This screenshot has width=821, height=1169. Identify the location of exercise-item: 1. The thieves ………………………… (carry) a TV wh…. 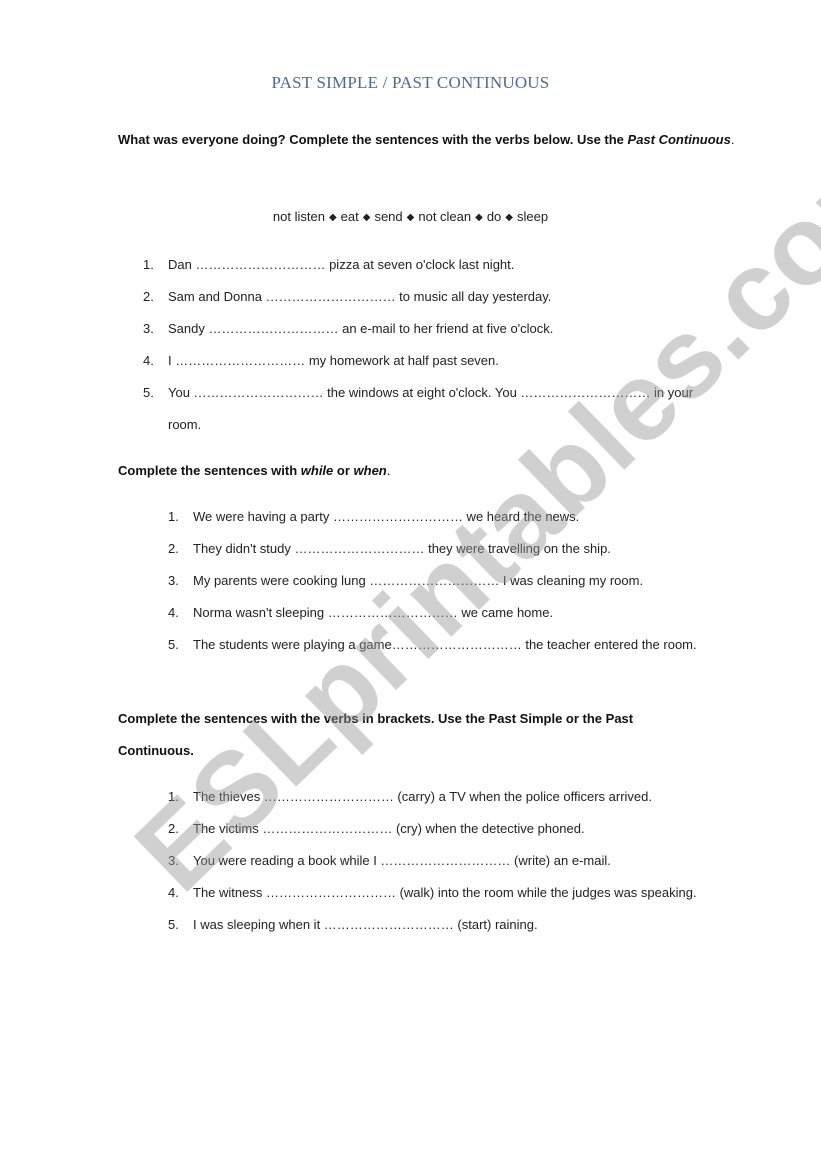
(463, 797).